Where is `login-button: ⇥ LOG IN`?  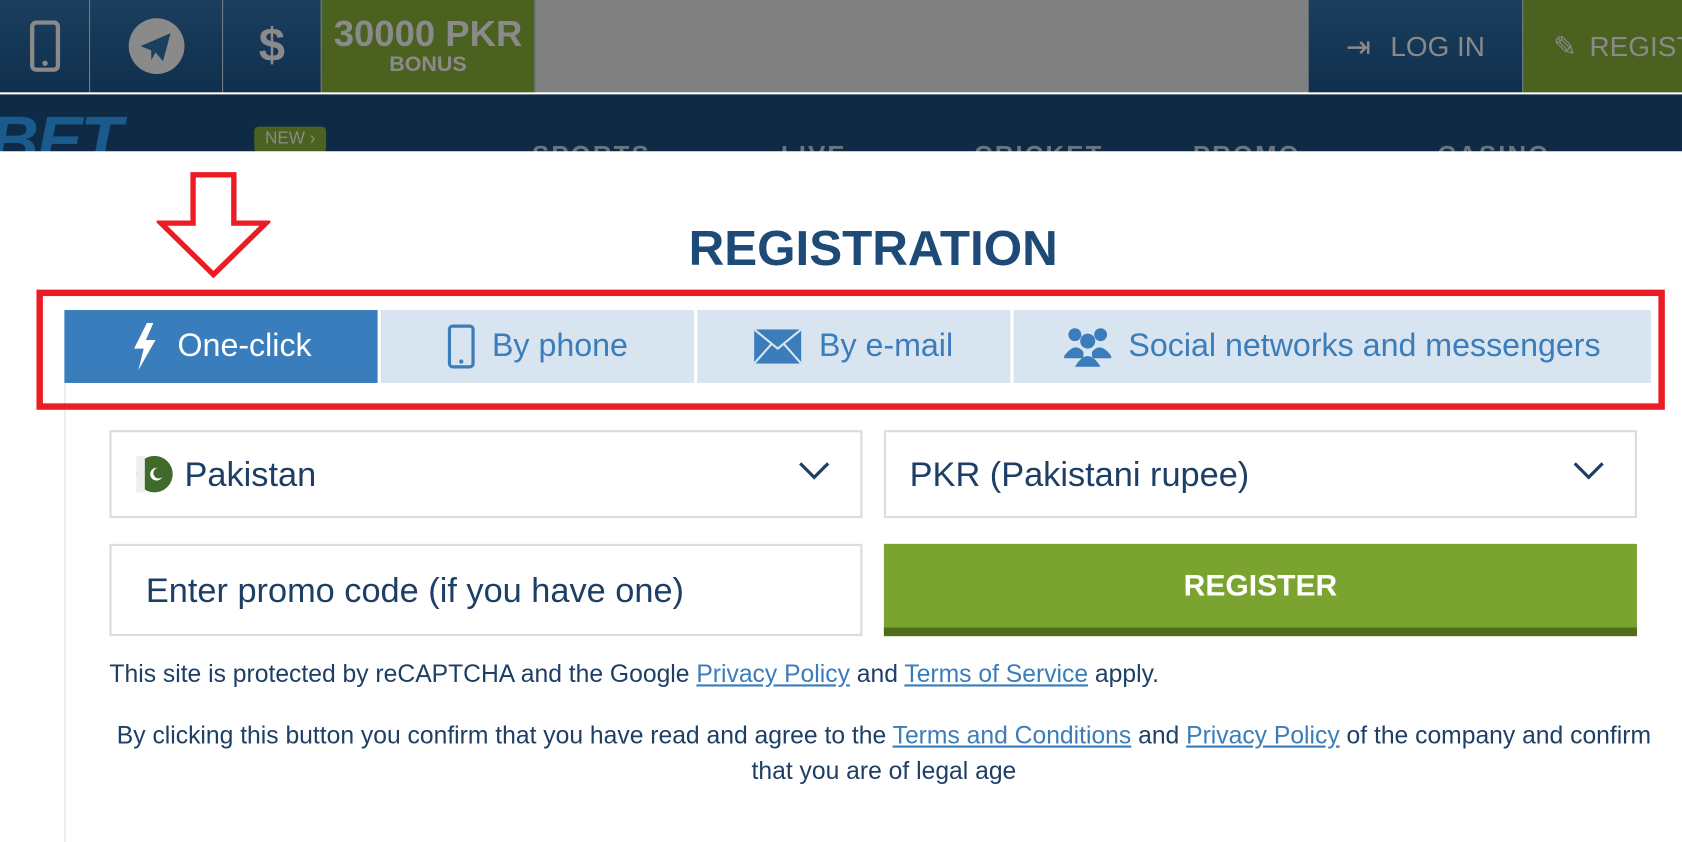 login-button: ⇥ LOG IN is located at coordinates (1416, 46).